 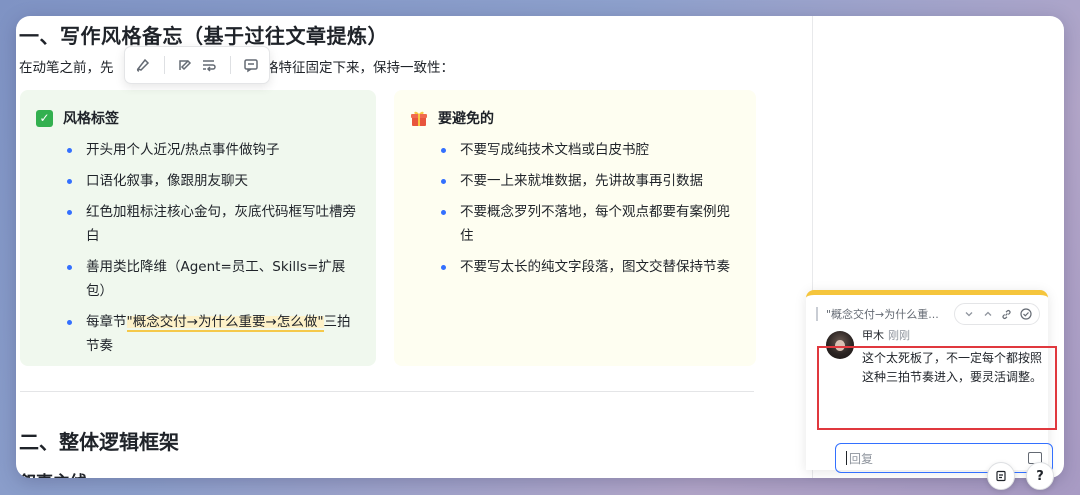 What do you see at coordinates (211, 224) in the screenshot?
I see `list-item: 红色加粗标注核心金句，灰底代码框写吐槽旁白` at bounding box center [211, 224].